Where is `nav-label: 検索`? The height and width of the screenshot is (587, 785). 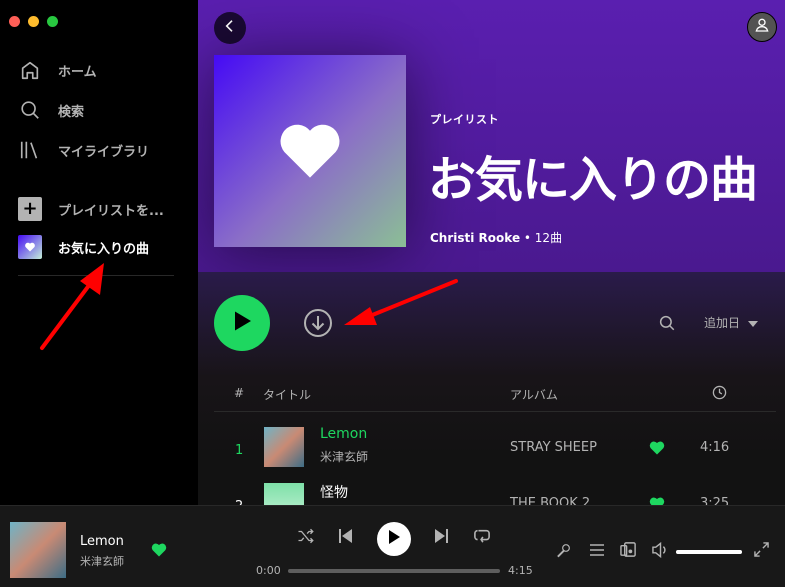
nav-label: 検索 is located at coordinates (71, 112).